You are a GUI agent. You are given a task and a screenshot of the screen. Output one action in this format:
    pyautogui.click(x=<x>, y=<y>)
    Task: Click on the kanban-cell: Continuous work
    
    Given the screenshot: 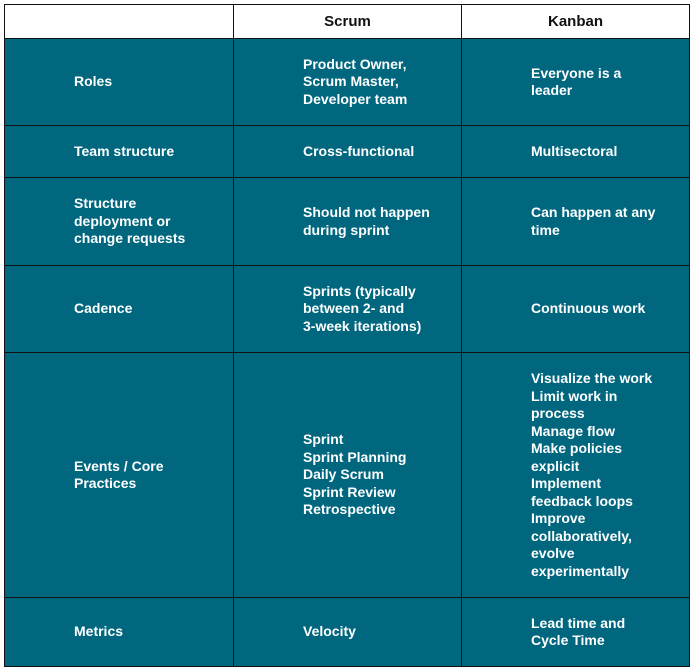 What is the action you would take?
    pyautogui.click(x=575, y=309)
    